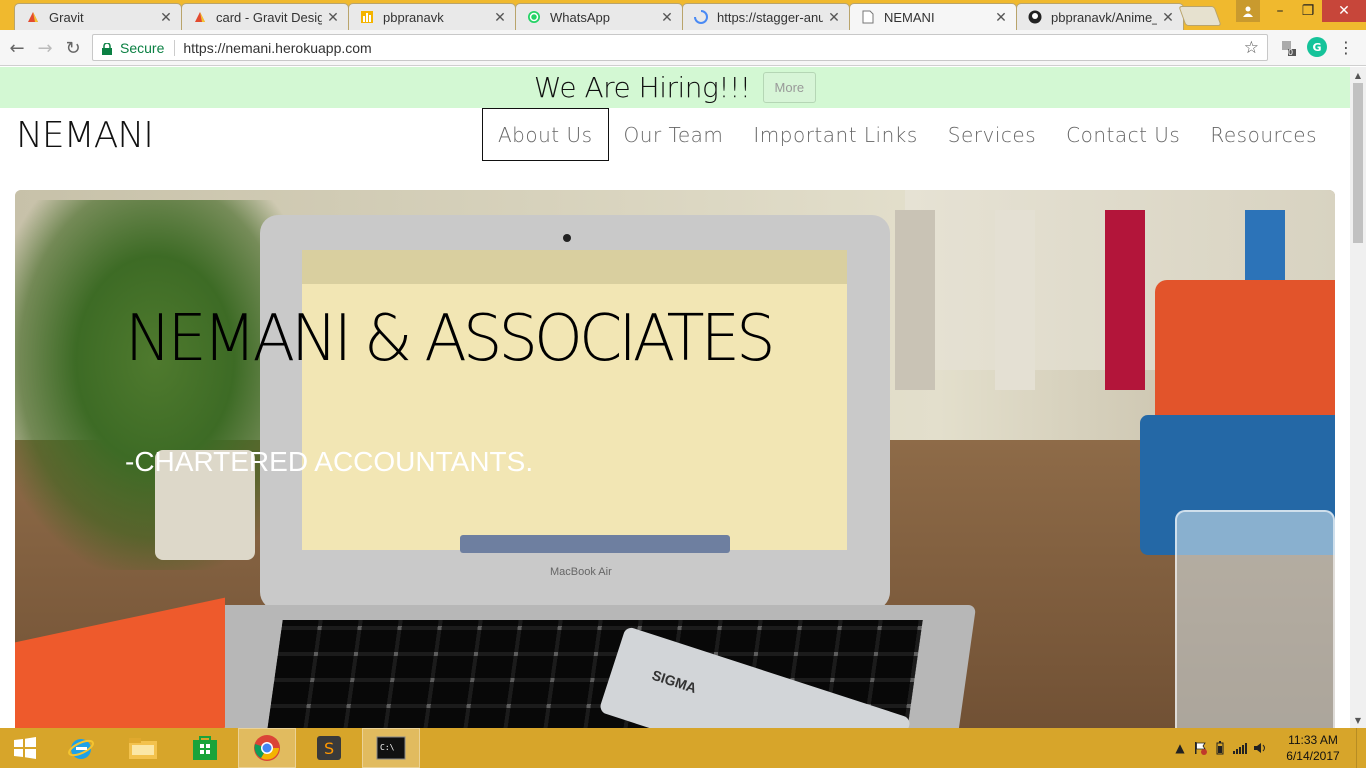 The height and width of the screenshot is (768, 1366). I want to click on more-button: More, so click(789, 87).